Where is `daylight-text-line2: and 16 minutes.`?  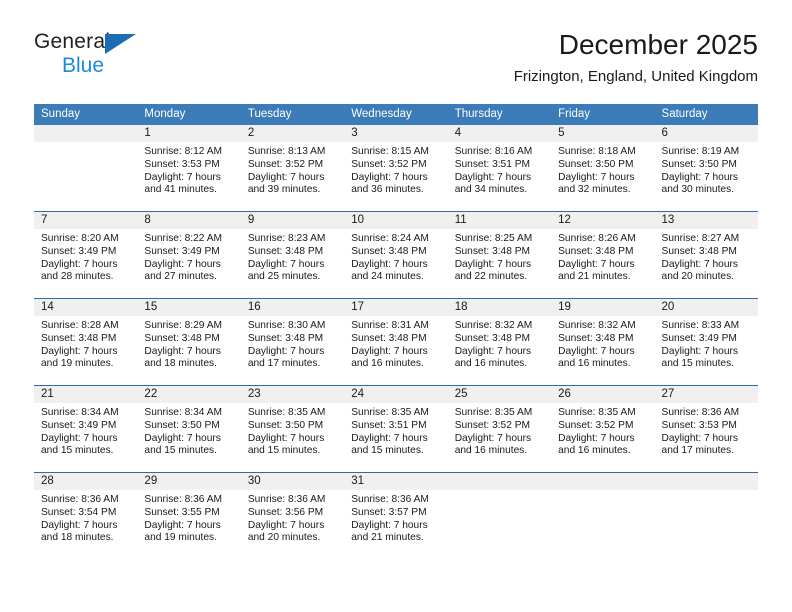
daylight-text-line2: and 16 minutes. is located at coordinates (491, 364).